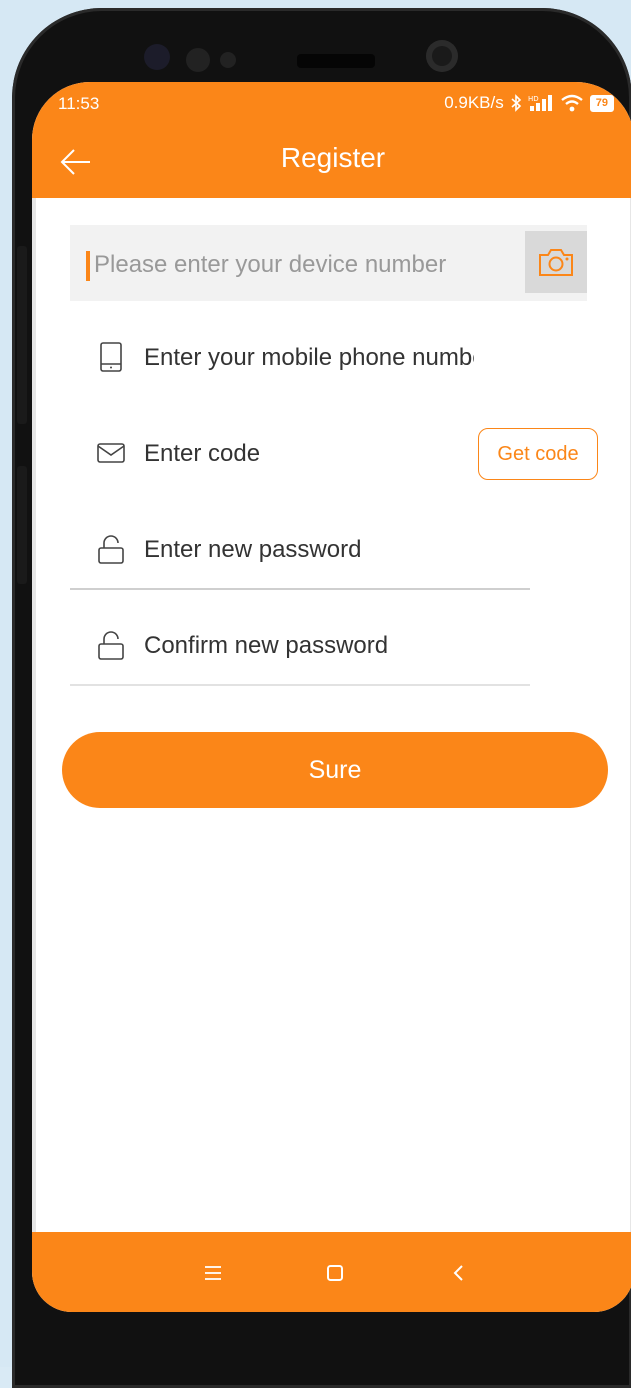  What do you see at coordinates (309, 358) in the screenshot?
I see `phone-input` at bounding box center [309, 358].